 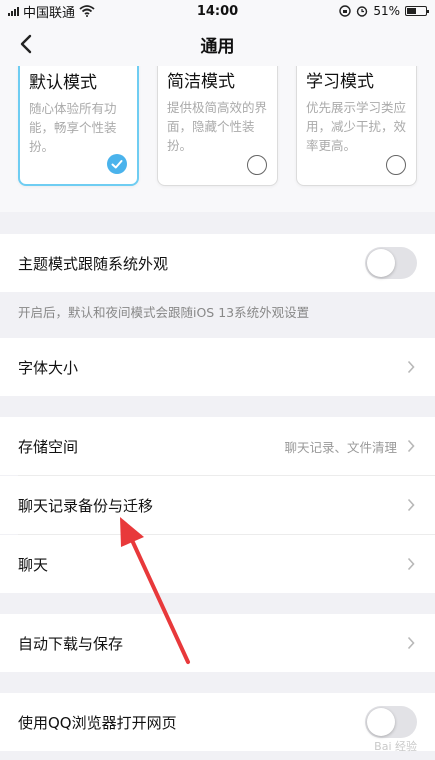 I want to click on wifi-icon, so click(x=87, y=11).